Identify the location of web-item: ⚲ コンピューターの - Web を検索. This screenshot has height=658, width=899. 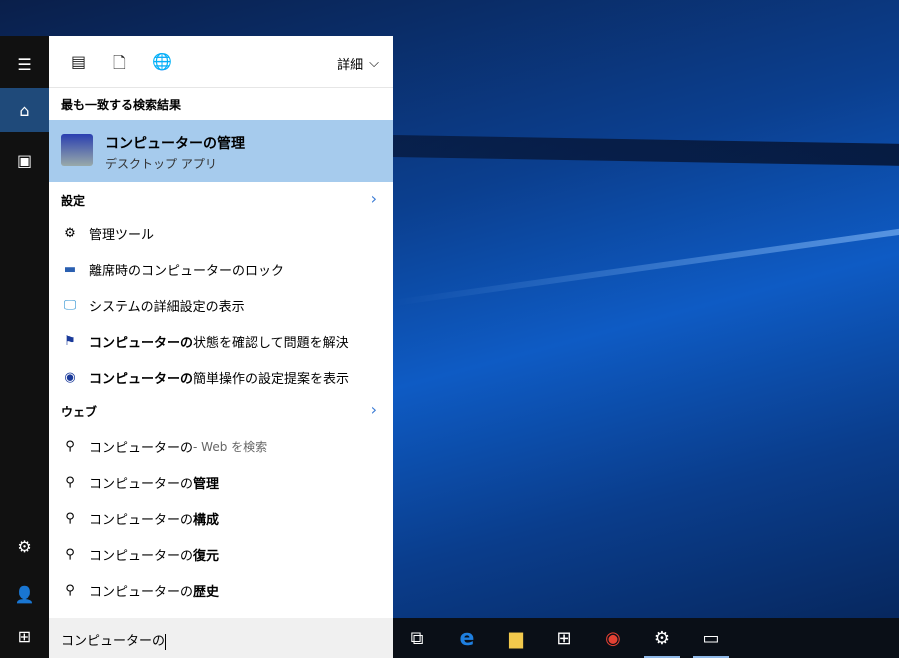
(221, 446).